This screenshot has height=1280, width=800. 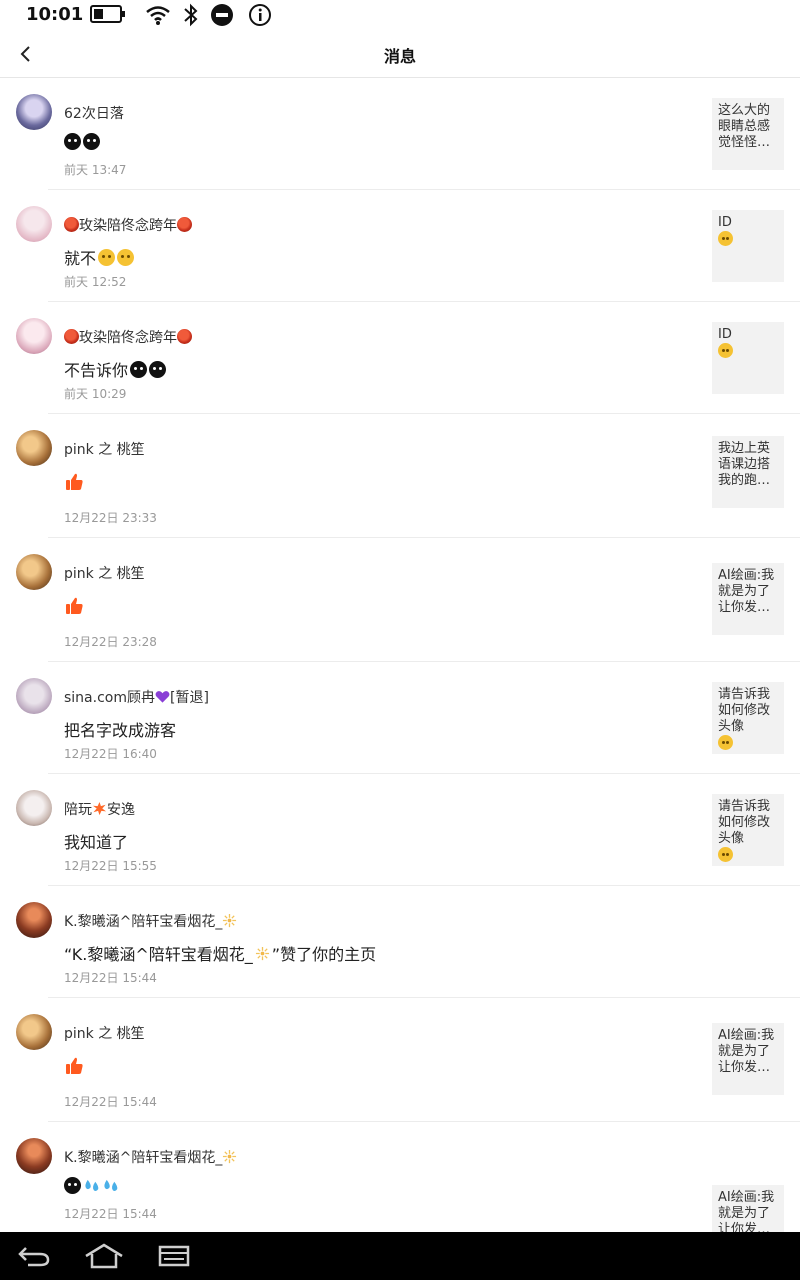 What do you see at coordinates (400, 15) in the screenshot?
I see `status-bar: 10:01` at bounding box center [400, 15].